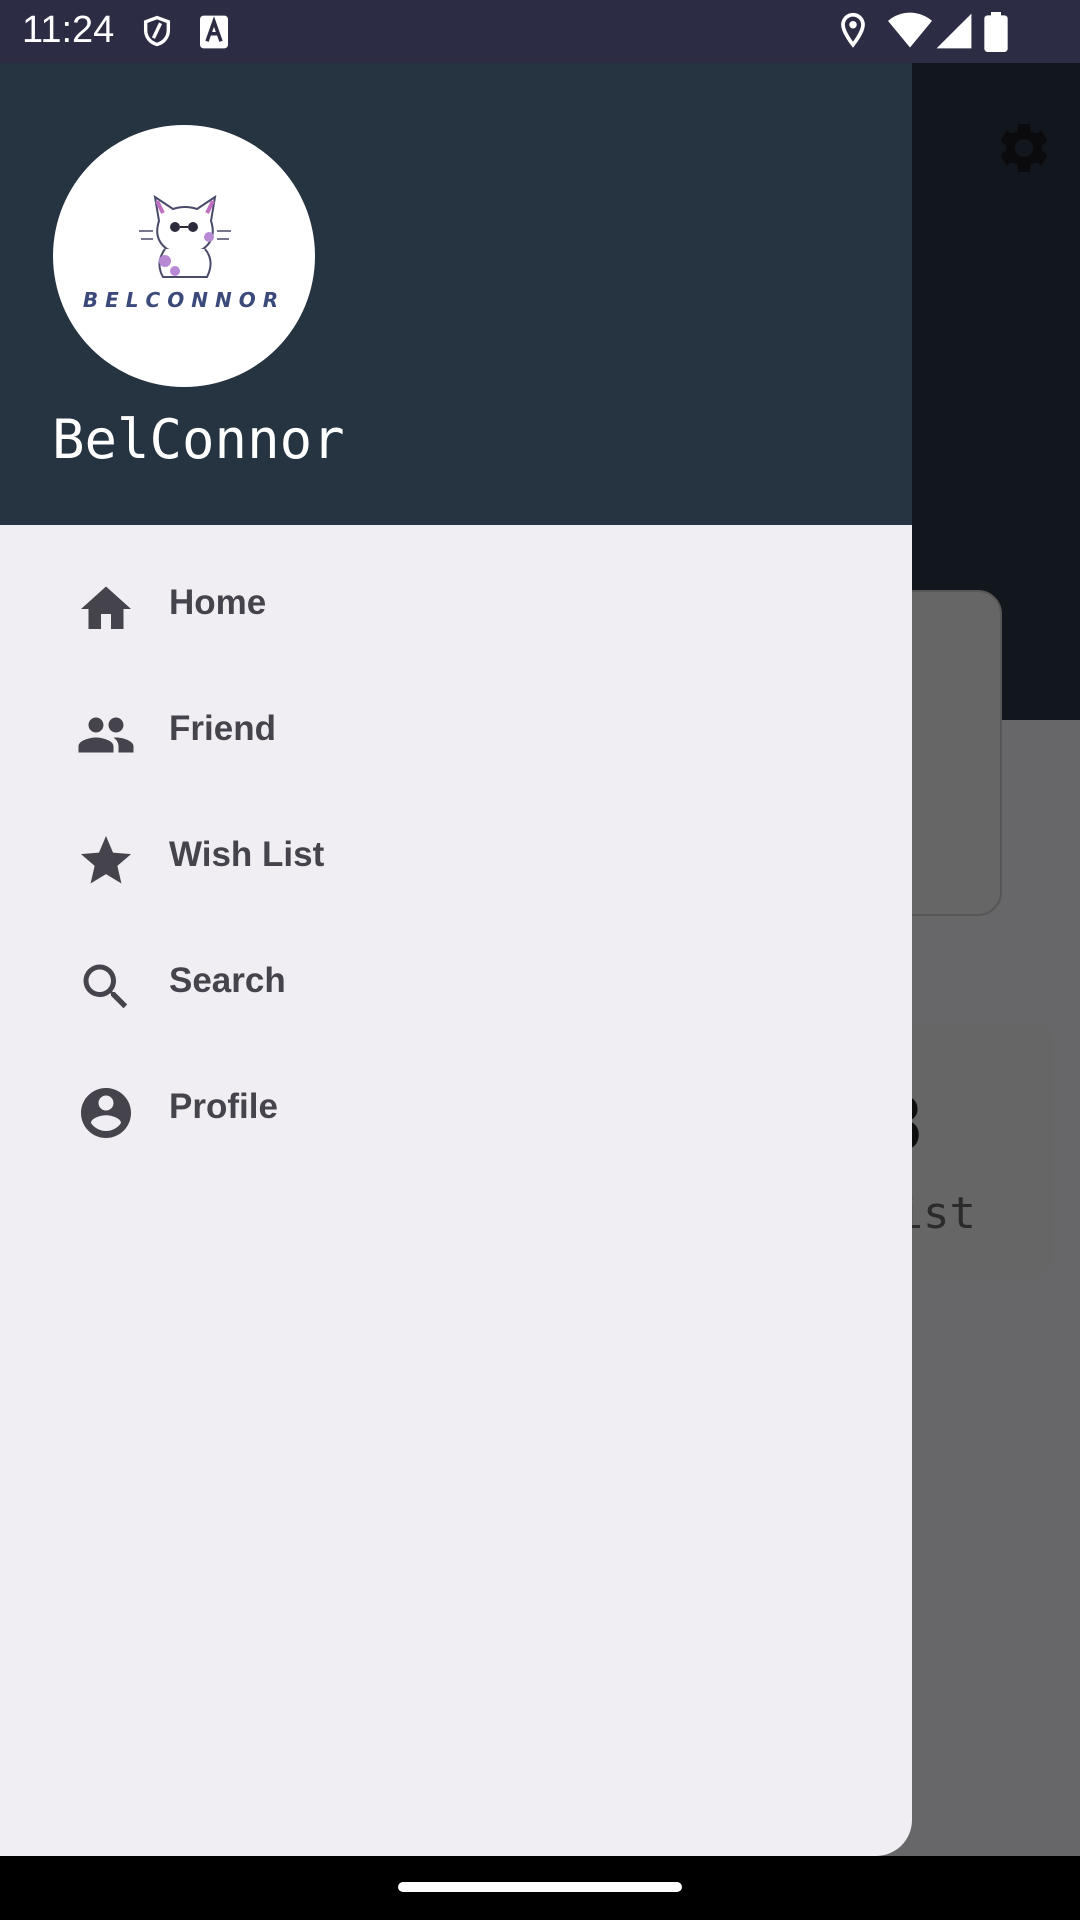  I want to click on shield-icon, so click(157, 31).